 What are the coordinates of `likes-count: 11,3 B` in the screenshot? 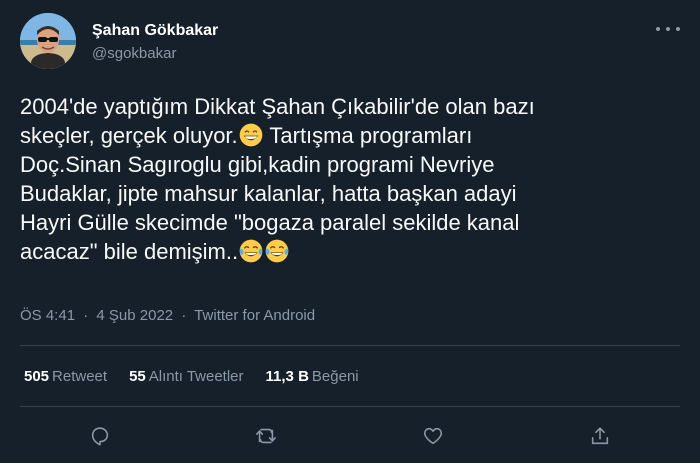 It's located at (287, 376).